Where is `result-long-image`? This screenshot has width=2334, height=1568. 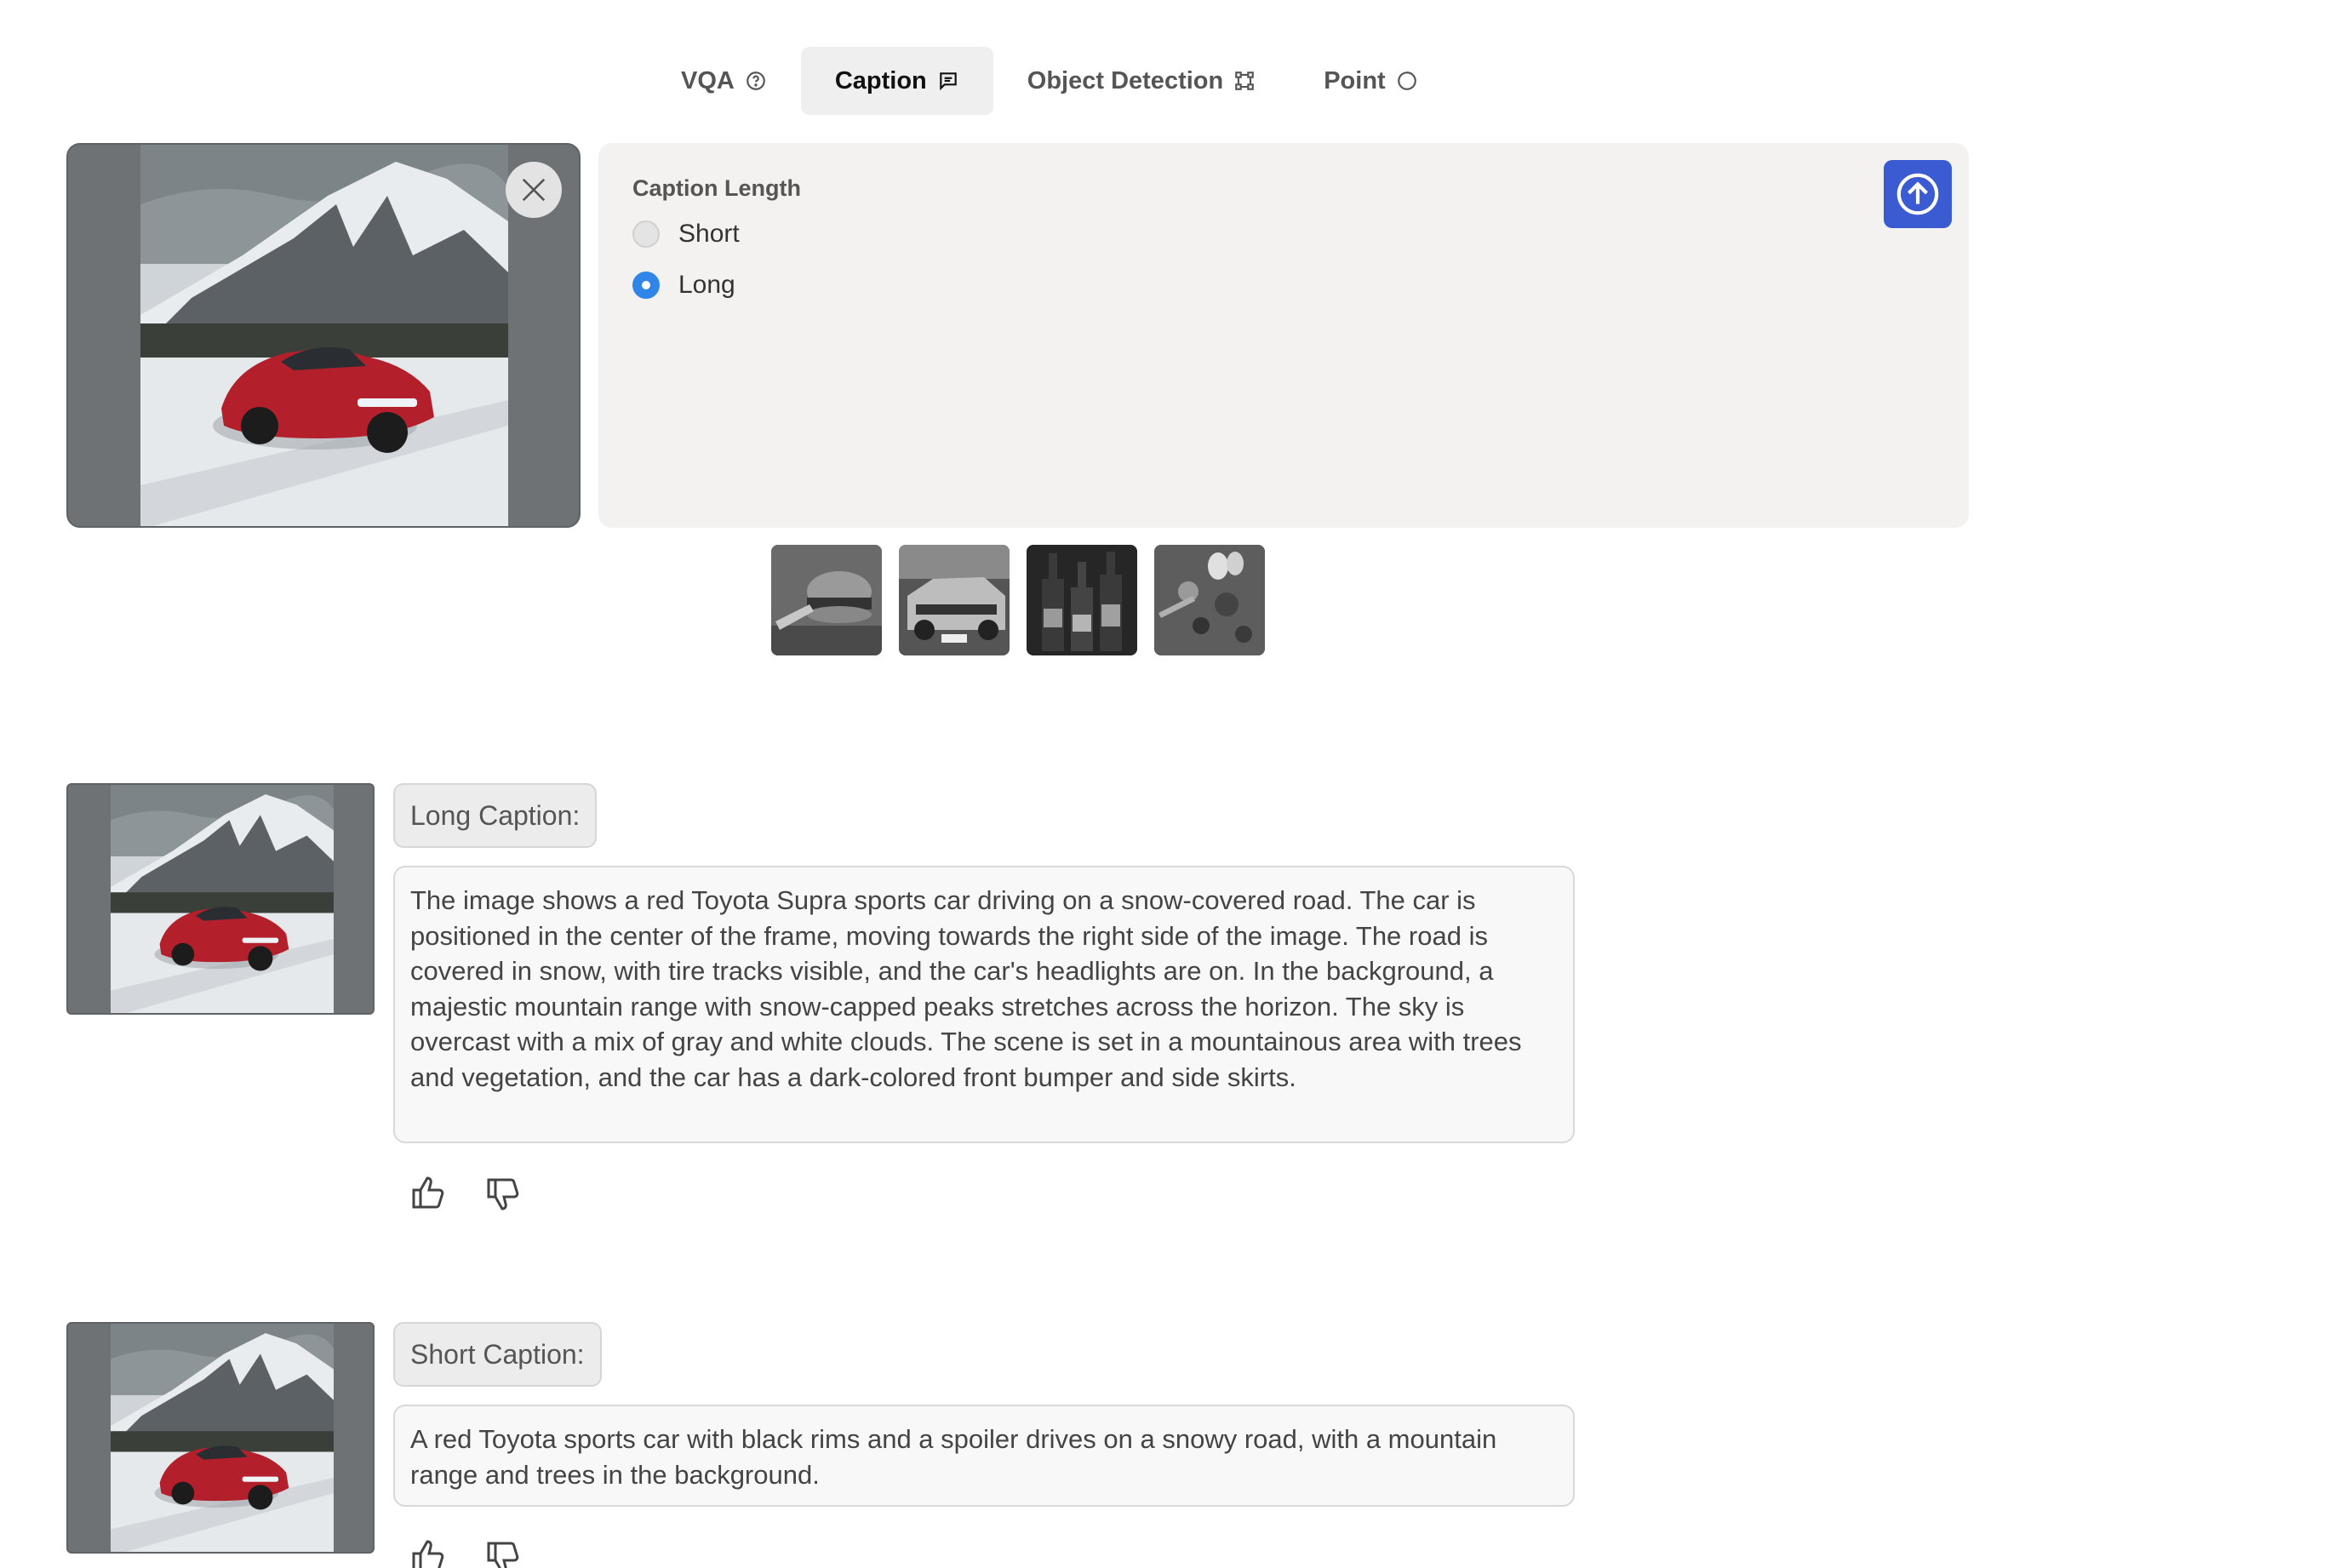
result-long-image is located at coordinates (223, 900).